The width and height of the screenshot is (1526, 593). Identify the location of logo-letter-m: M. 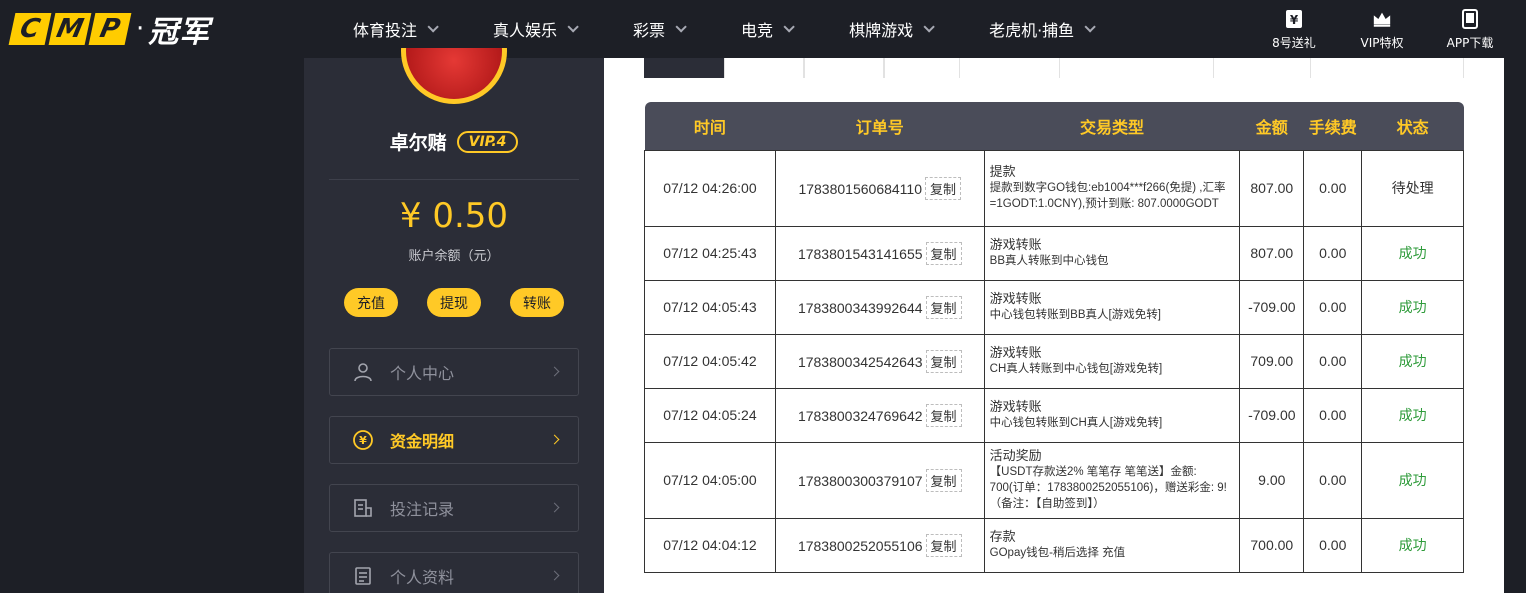
(70, 29).